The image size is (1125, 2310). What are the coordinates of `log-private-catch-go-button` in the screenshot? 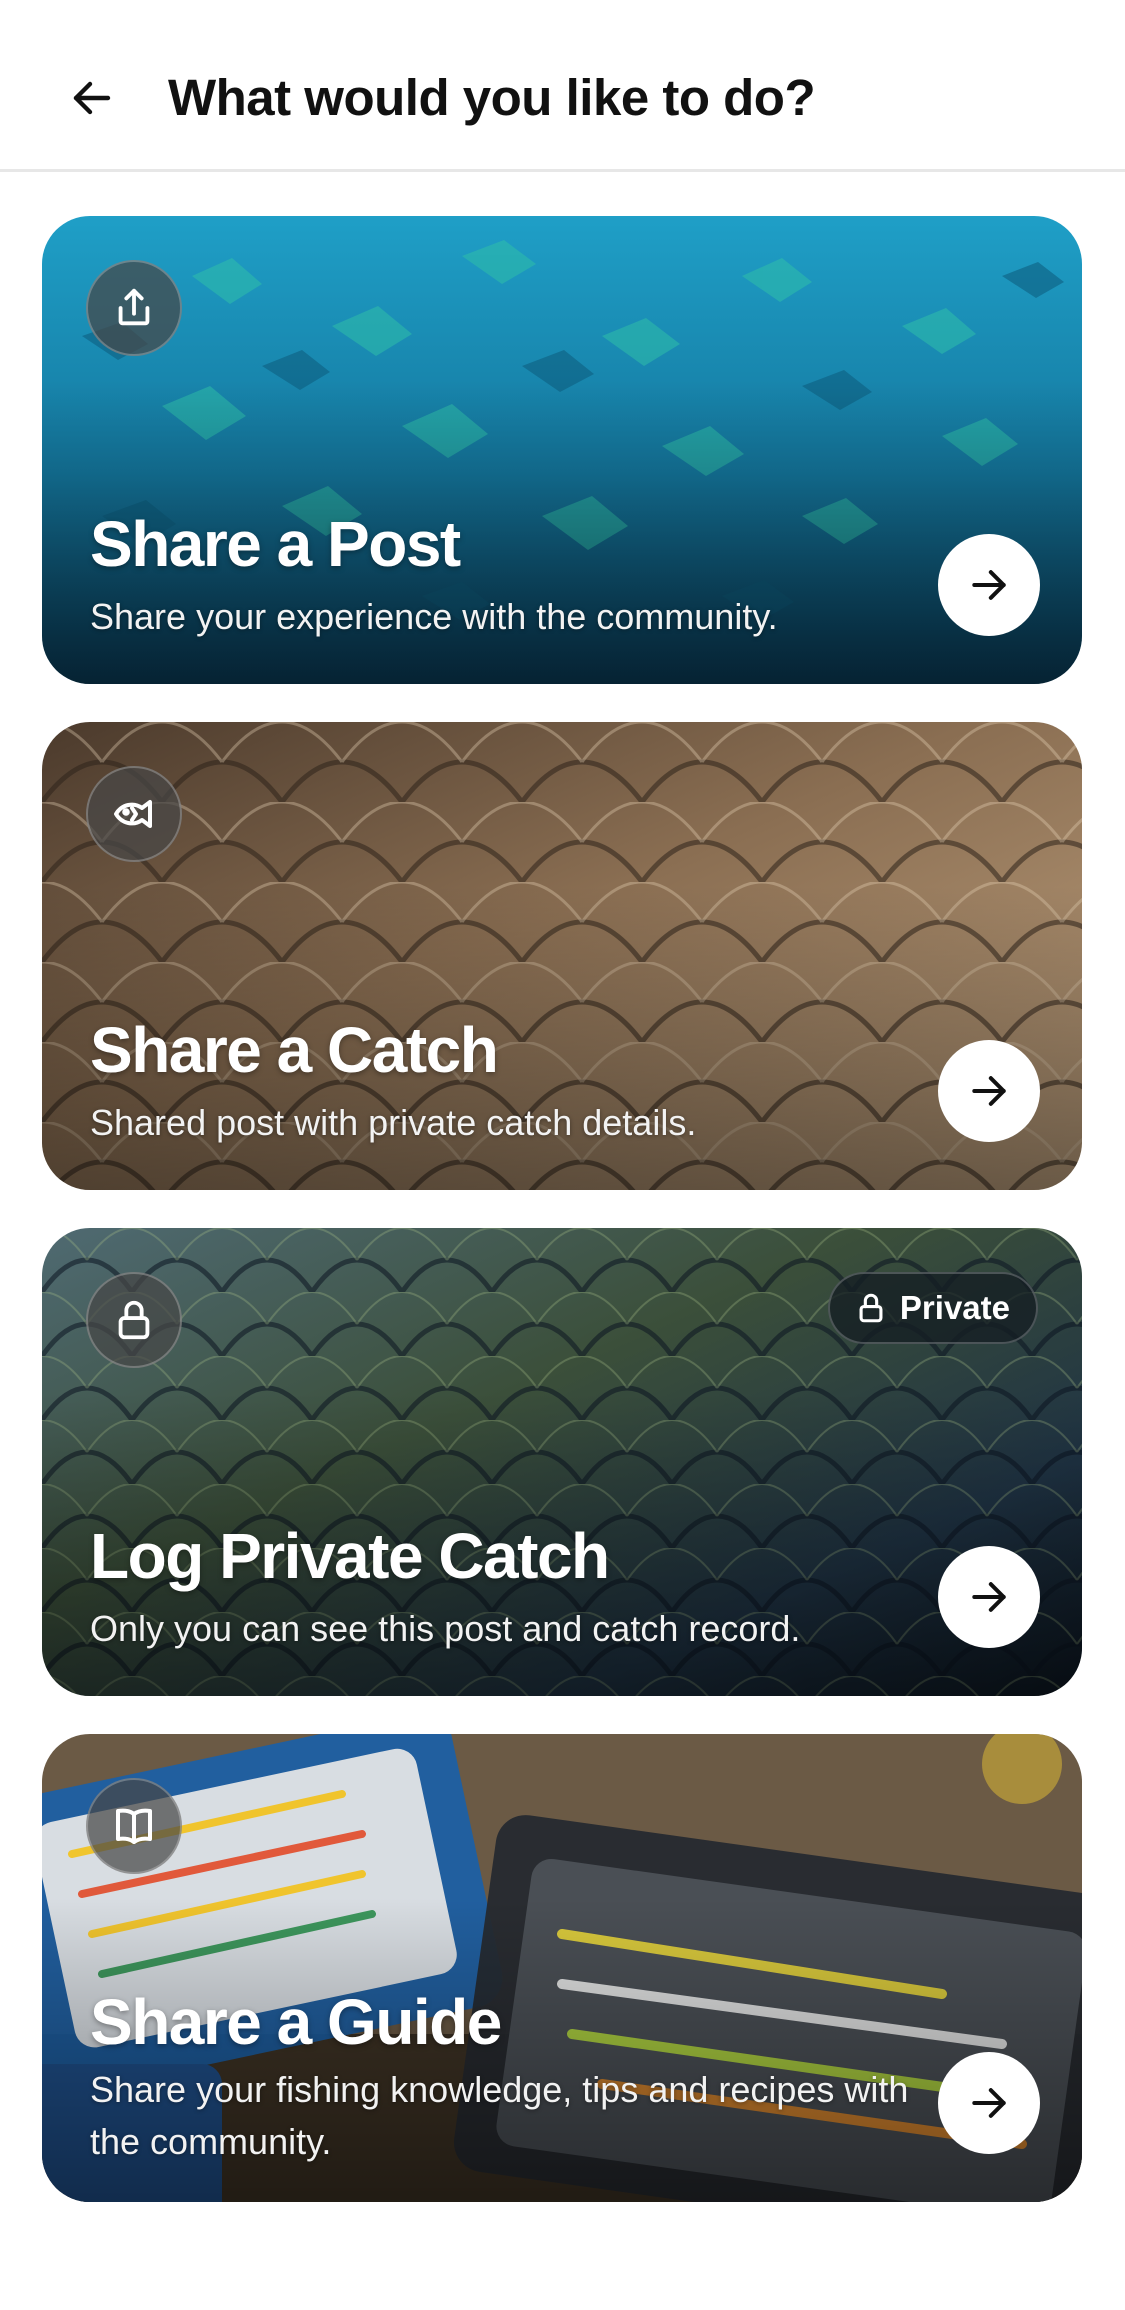 It's located at (989, 1597).